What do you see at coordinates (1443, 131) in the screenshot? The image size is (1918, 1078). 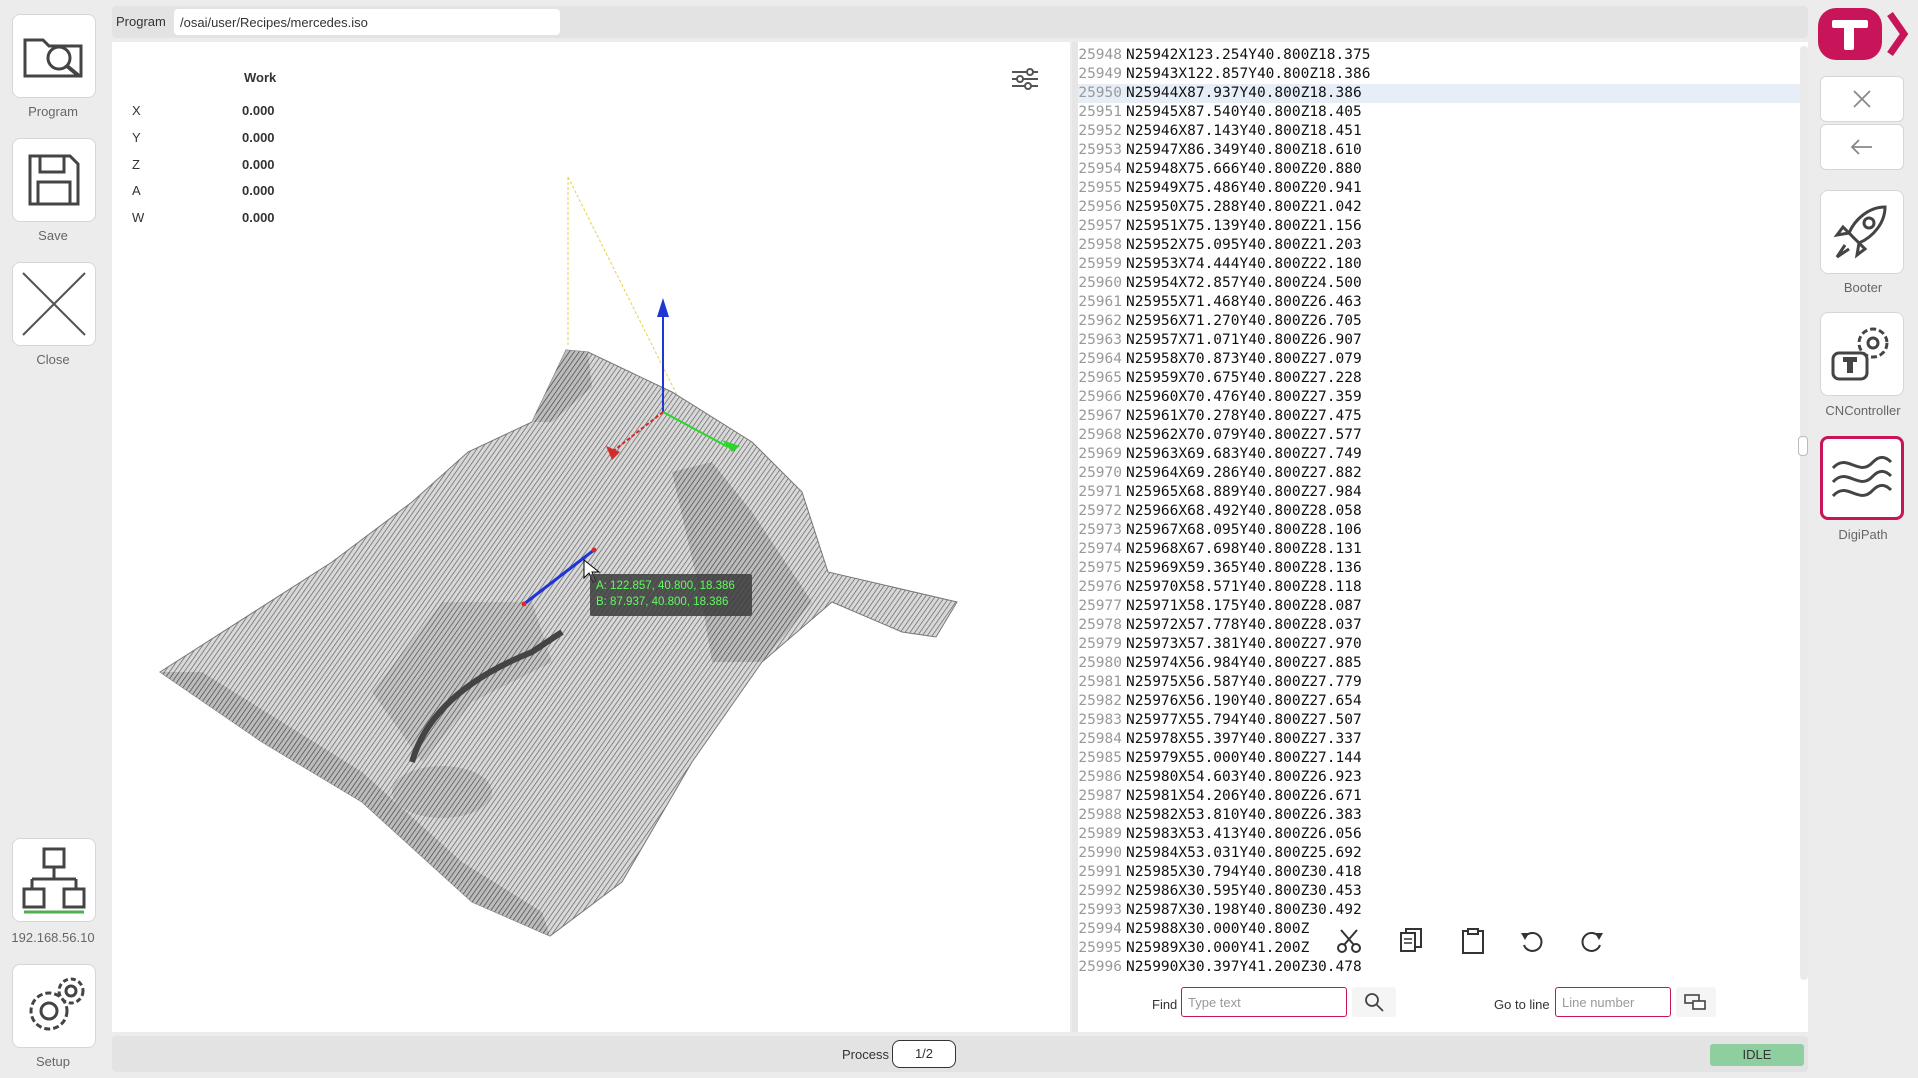 I see `code-line: 25952 N25946X87.143Y40.800Z18.451` at bounding box center [1443, 131].